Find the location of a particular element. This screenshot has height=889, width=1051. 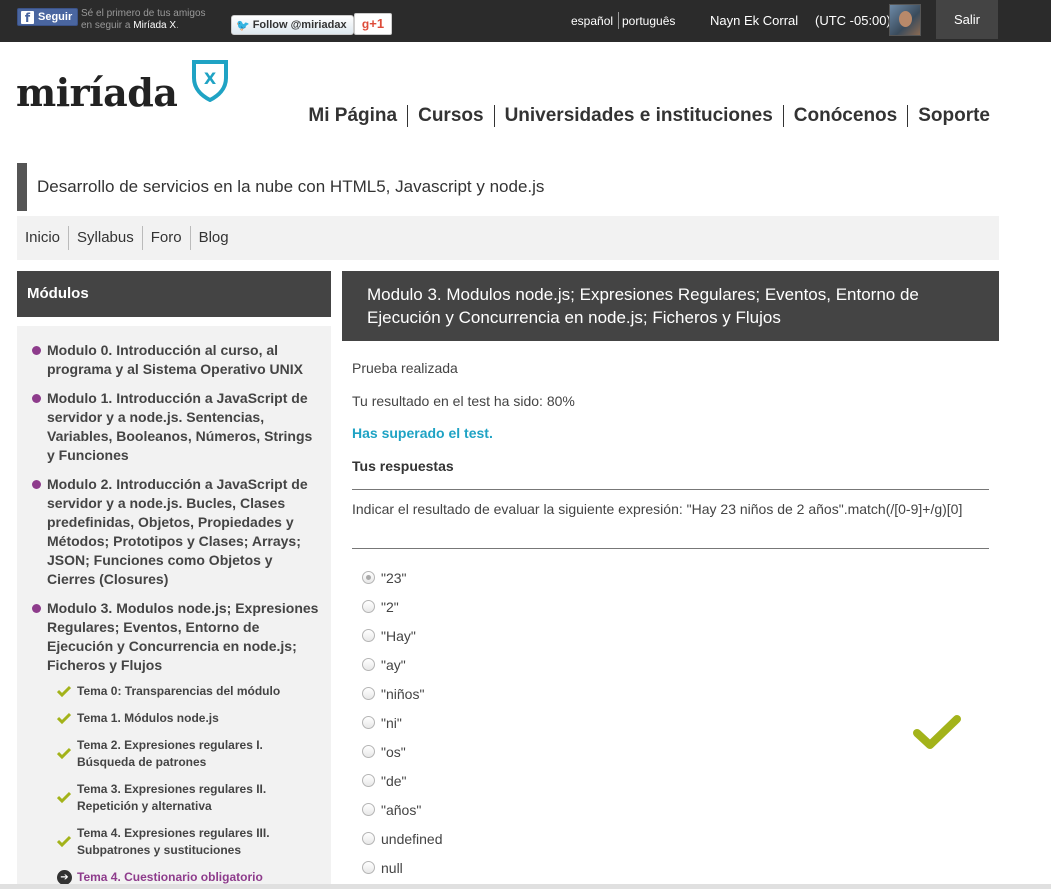

answer-option: "años" is located at coordinates (402, 809).